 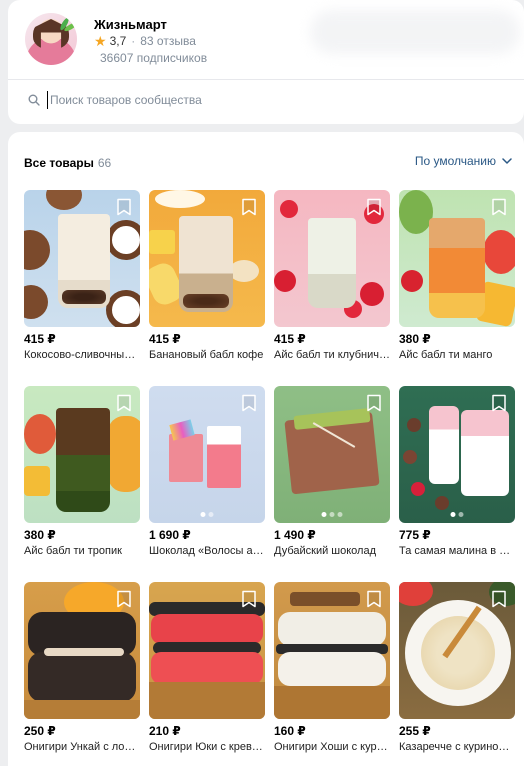 I want to click on product-card: 1 690 ₽ Шоколад «Волосы ангела», so click(x=207, y=471).